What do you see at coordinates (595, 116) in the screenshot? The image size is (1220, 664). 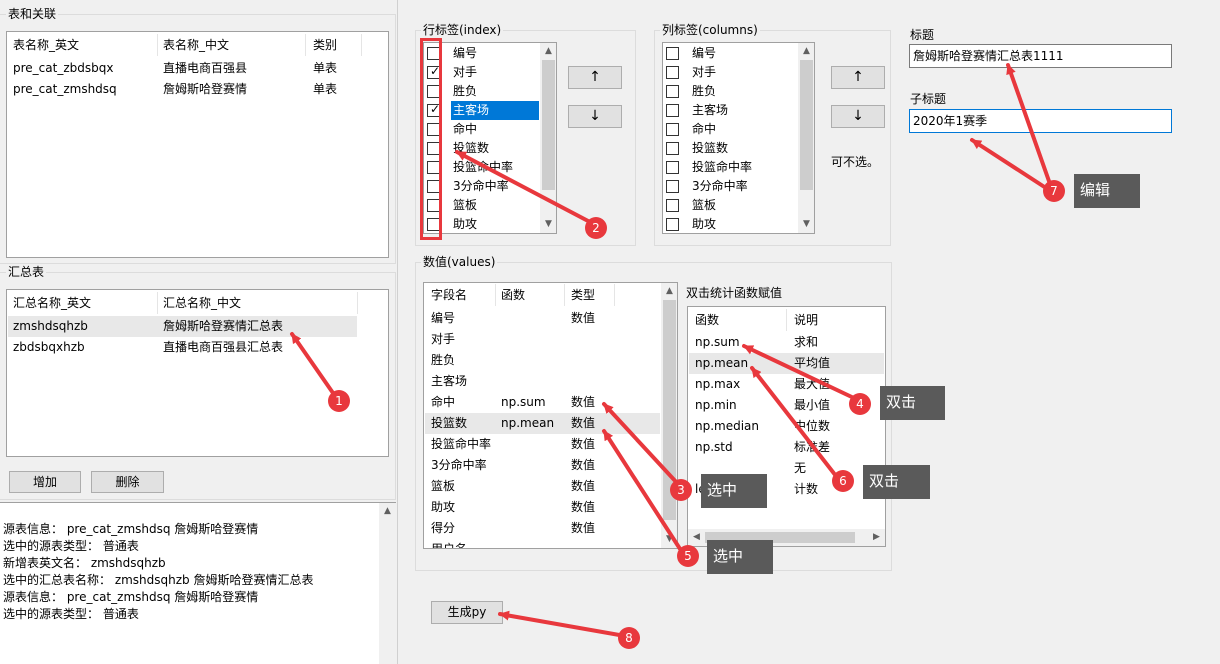 I see `index-down-button: ↓` at bounding box center [595, 116].